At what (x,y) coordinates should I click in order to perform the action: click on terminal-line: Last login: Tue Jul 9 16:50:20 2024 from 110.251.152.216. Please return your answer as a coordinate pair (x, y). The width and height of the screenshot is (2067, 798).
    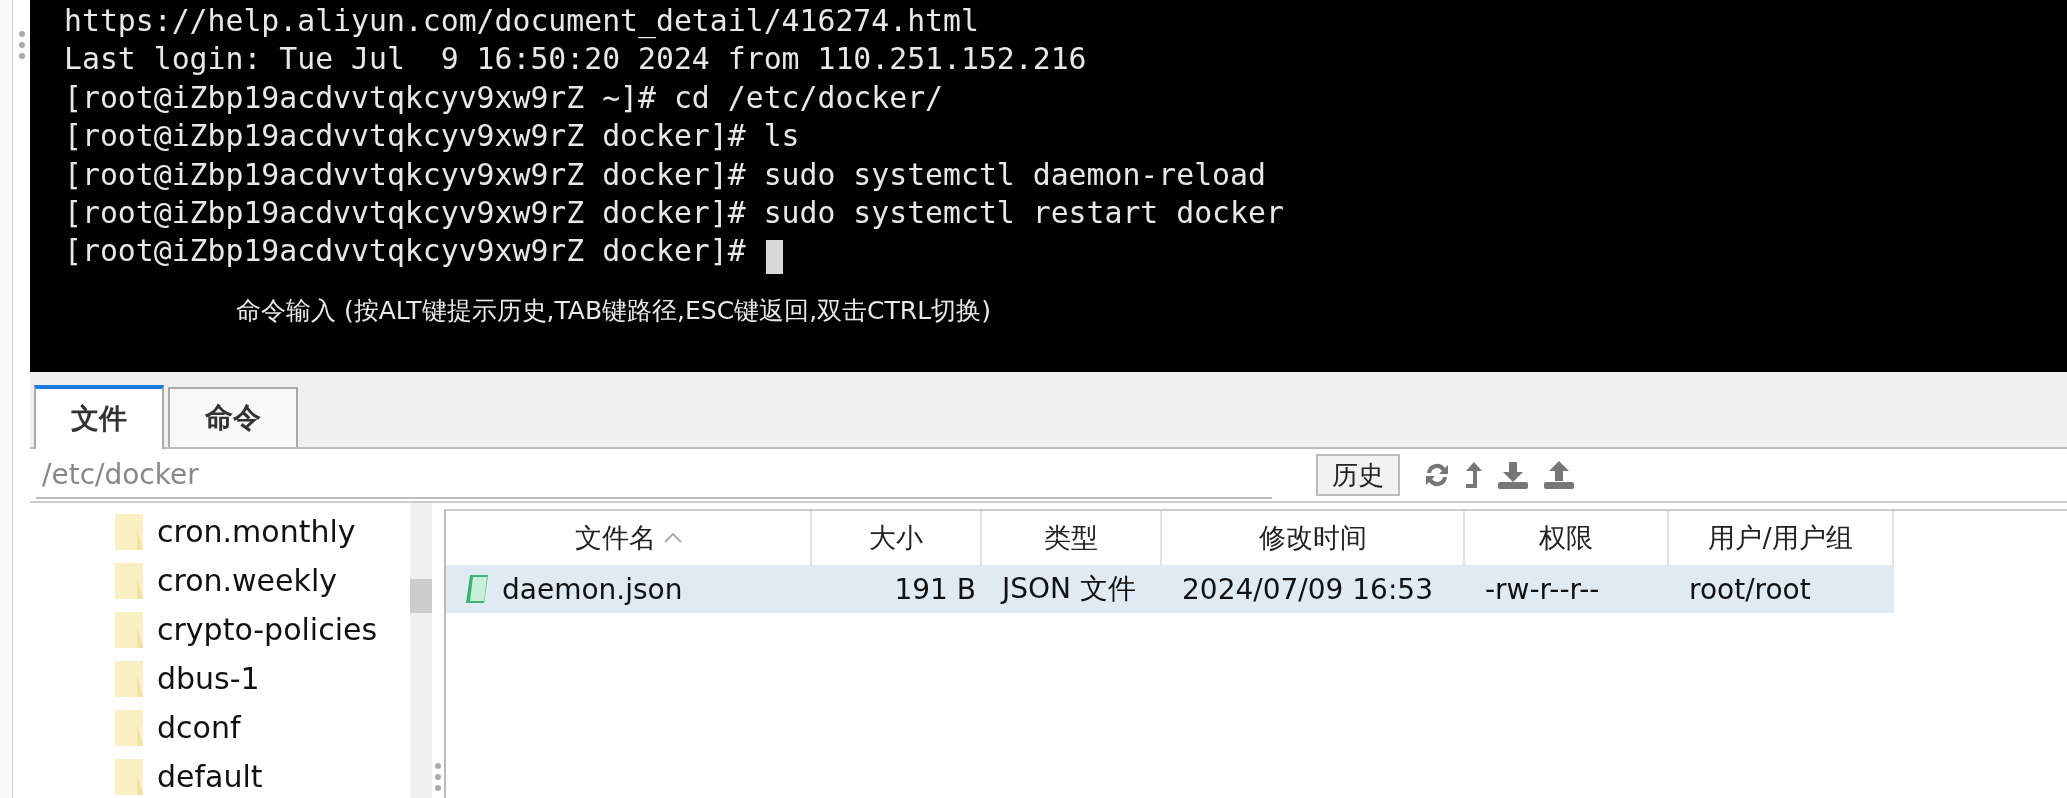
    Looking at the image, I should click on (575, 59).